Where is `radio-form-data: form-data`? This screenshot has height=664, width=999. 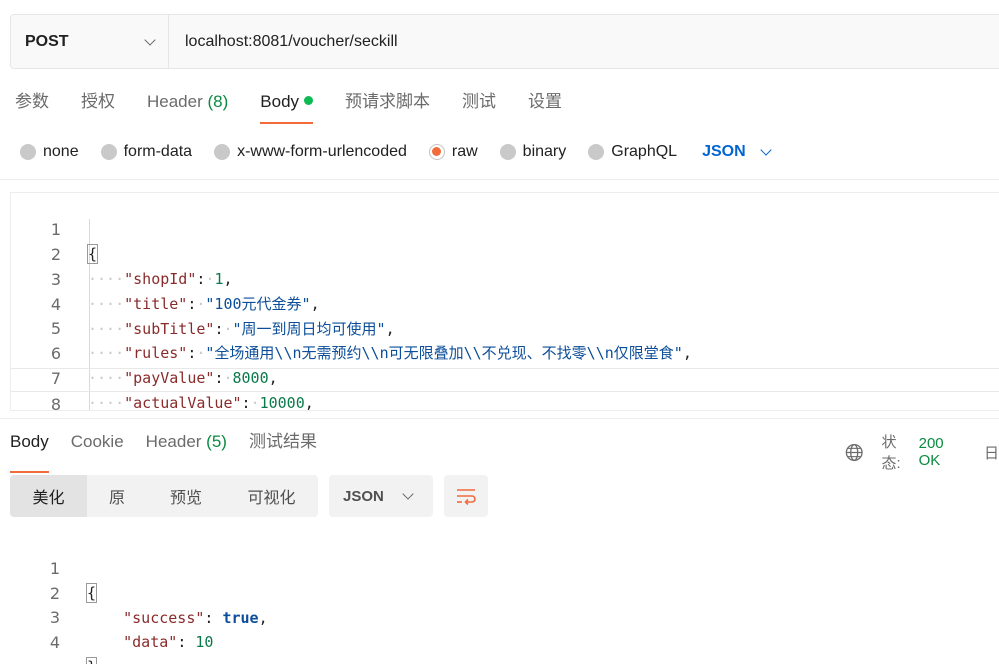
radio-form-data: form-data is located at coordinates (146, 152).